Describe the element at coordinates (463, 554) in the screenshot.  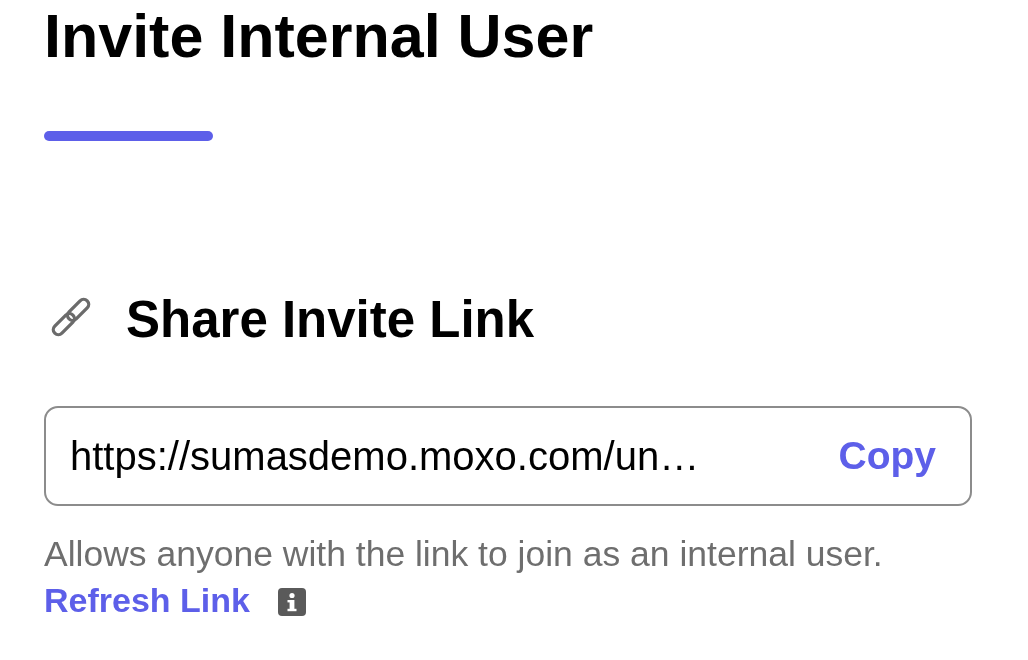
I see `description-text: Allows anyone with the link to join as an internal user.` at that location.